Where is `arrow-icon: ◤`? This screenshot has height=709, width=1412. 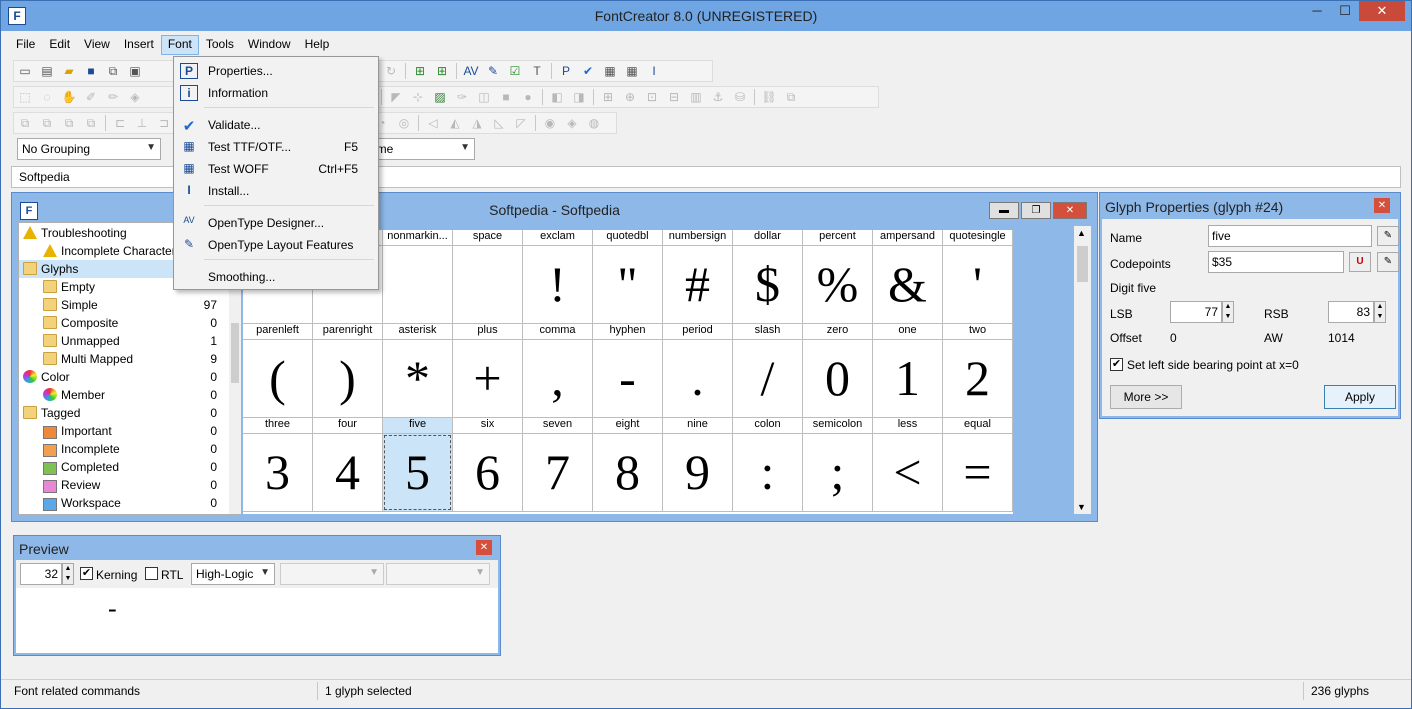
arrow-icon: ◤ is located at coordinates (396, 97).